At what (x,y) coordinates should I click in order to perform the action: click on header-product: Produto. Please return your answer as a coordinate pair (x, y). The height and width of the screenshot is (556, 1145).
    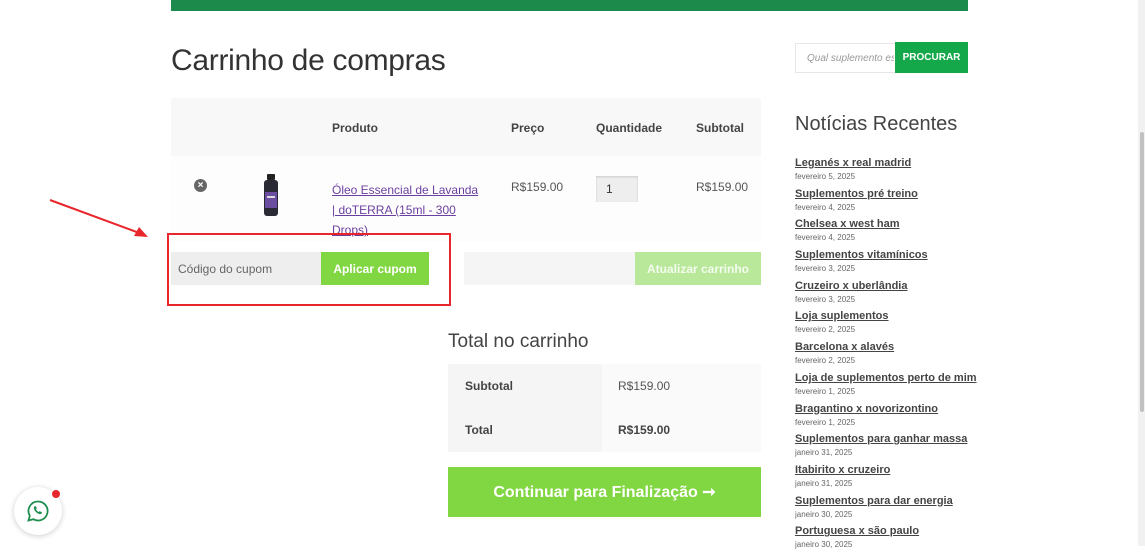
    Looking at the image, I should click on (355, 128).